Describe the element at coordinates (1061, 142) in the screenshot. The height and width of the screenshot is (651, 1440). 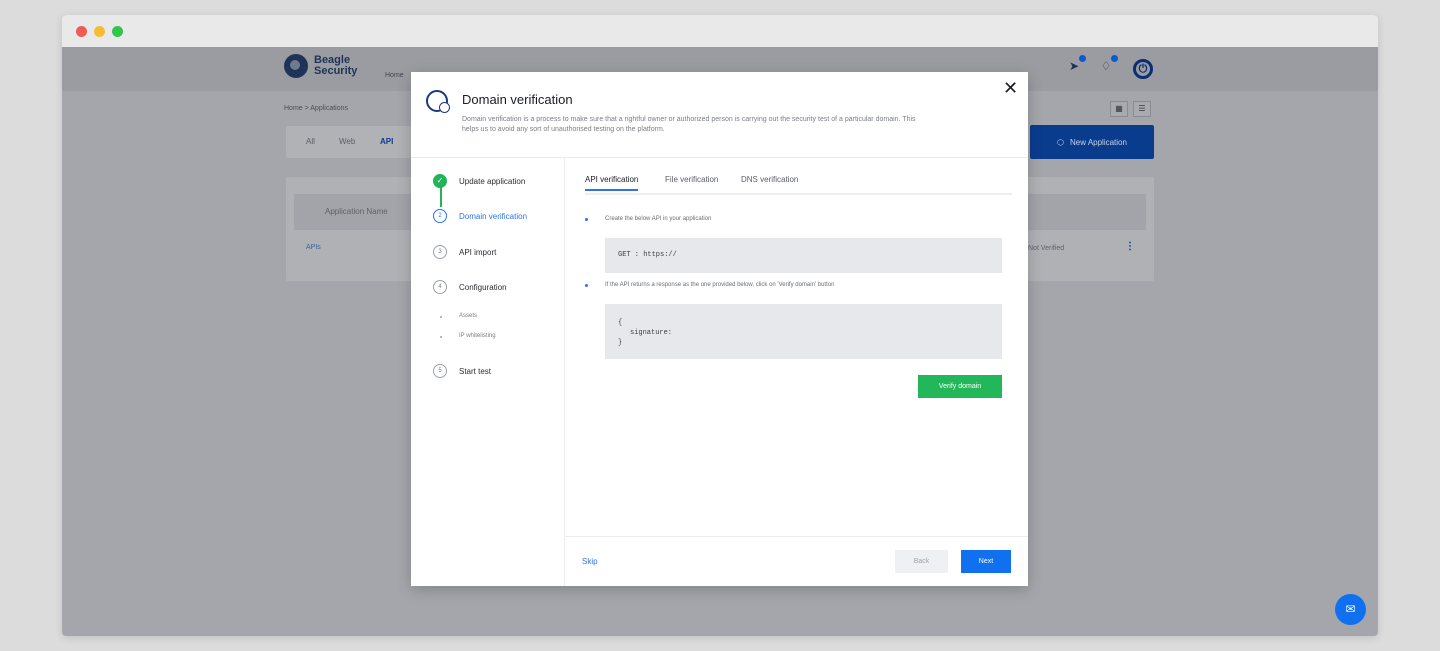
I see `cube-icon: ⬡` at that location.